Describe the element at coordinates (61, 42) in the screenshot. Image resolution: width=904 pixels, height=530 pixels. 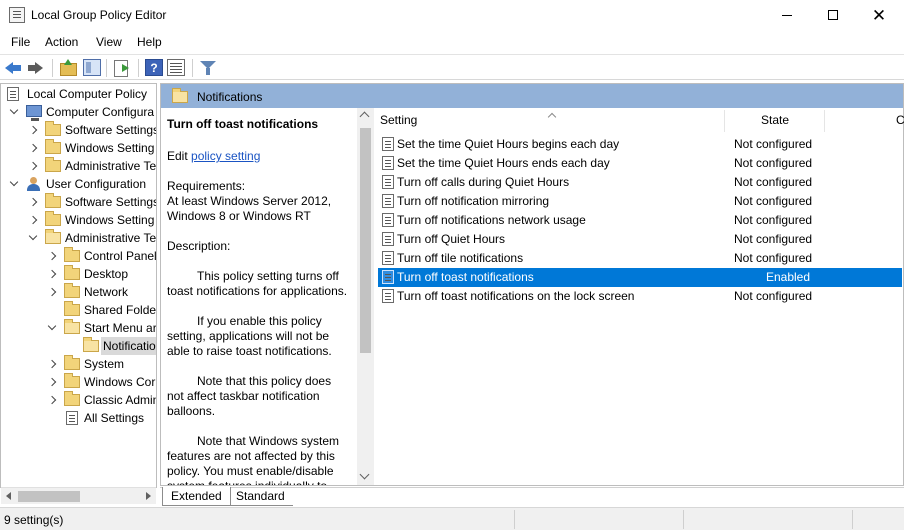
I see `menu-action: Action` at that location.